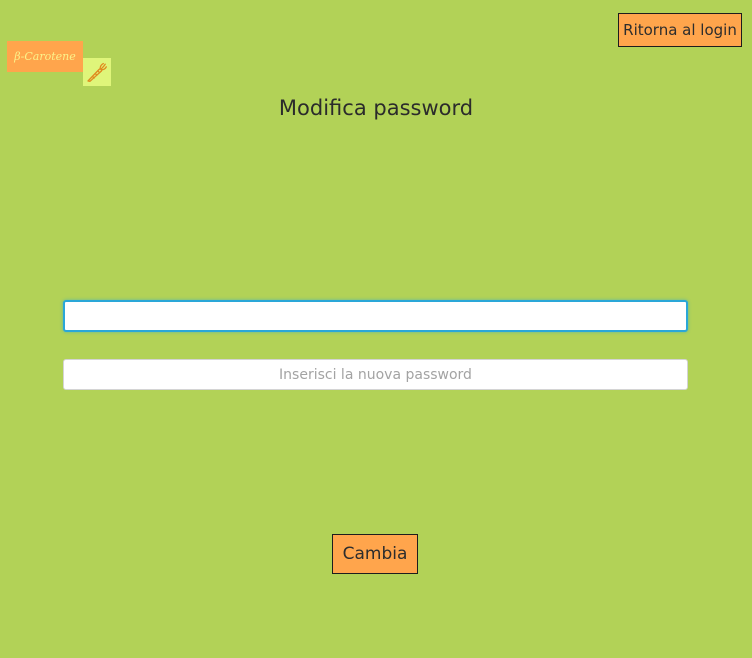  I want to click on carrot-icon, so click(97, 72).